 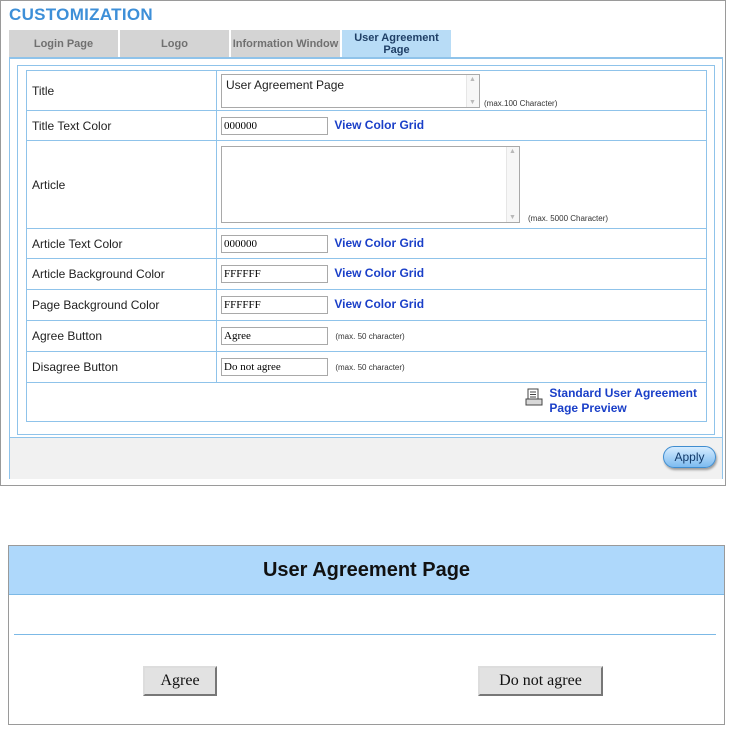 I want to click on tab-information-window: Information Window, so click(x=285, y=43).